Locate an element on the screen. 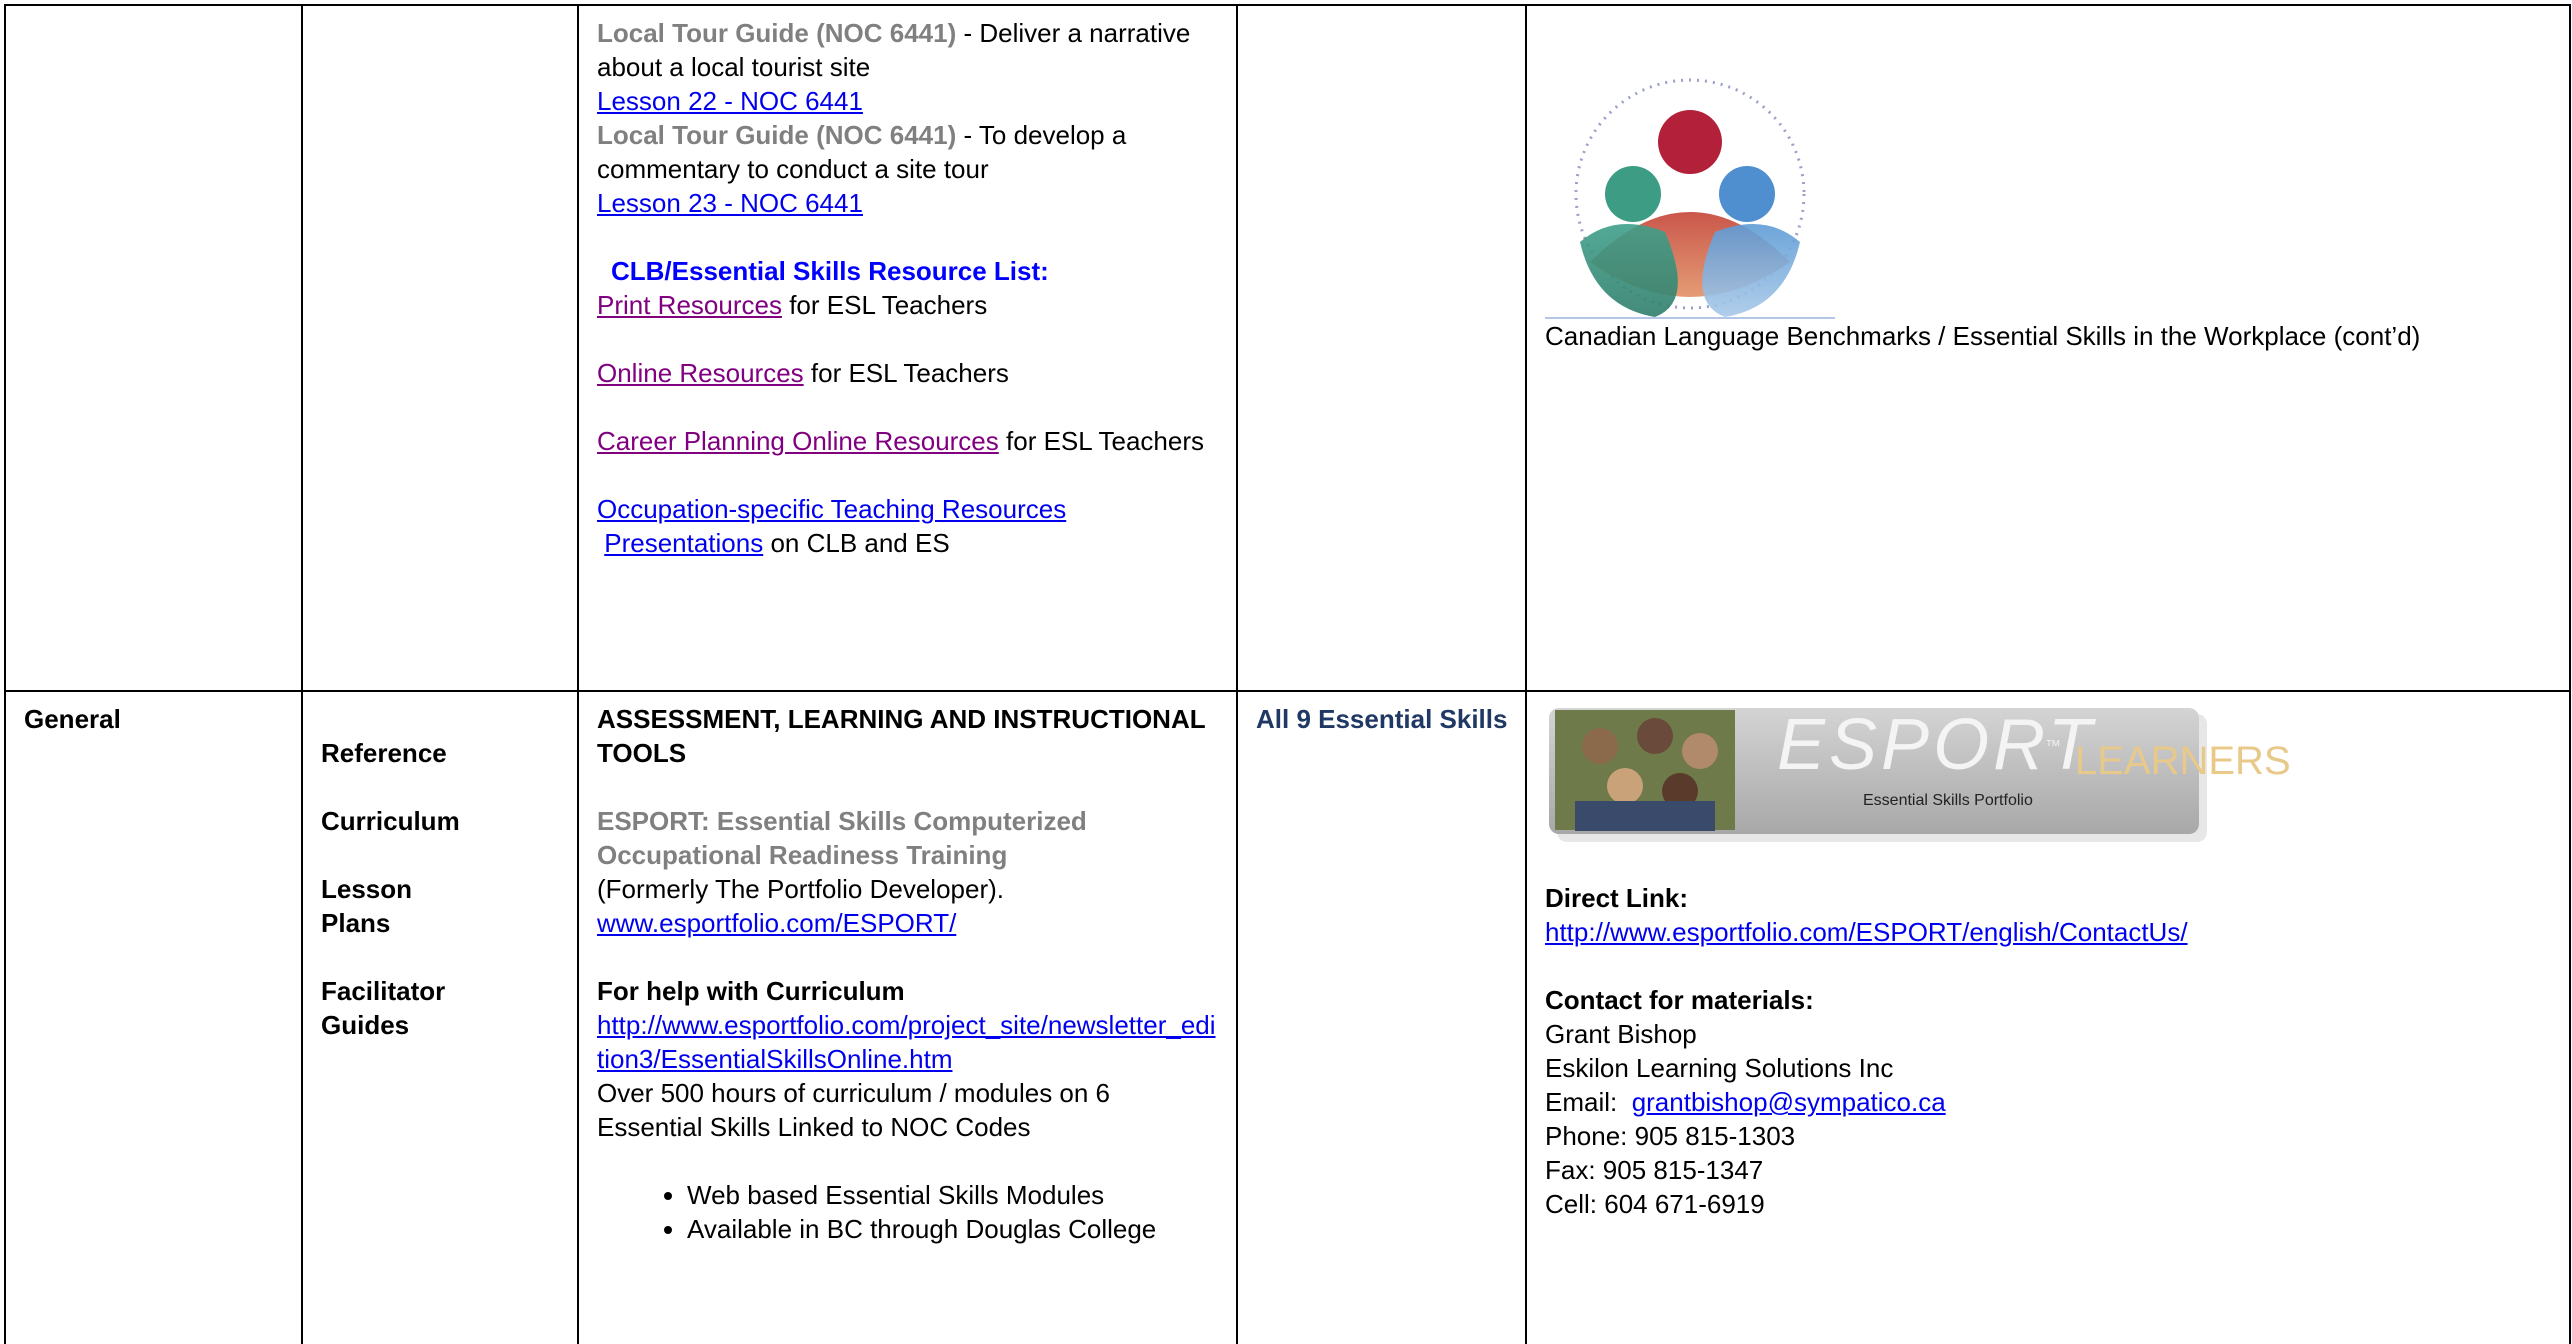  presentations-suffix: on CLB and ES is located at coordinates (856, 543).